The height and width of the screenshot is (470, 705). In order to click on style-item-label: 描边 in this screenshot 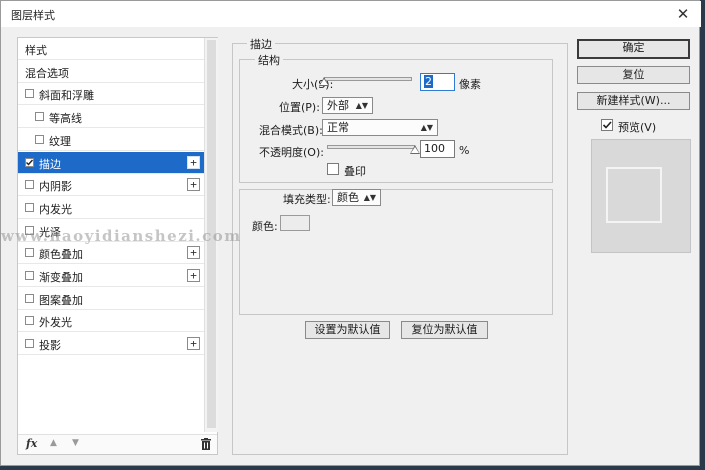, I will do `click(50, 164)`.